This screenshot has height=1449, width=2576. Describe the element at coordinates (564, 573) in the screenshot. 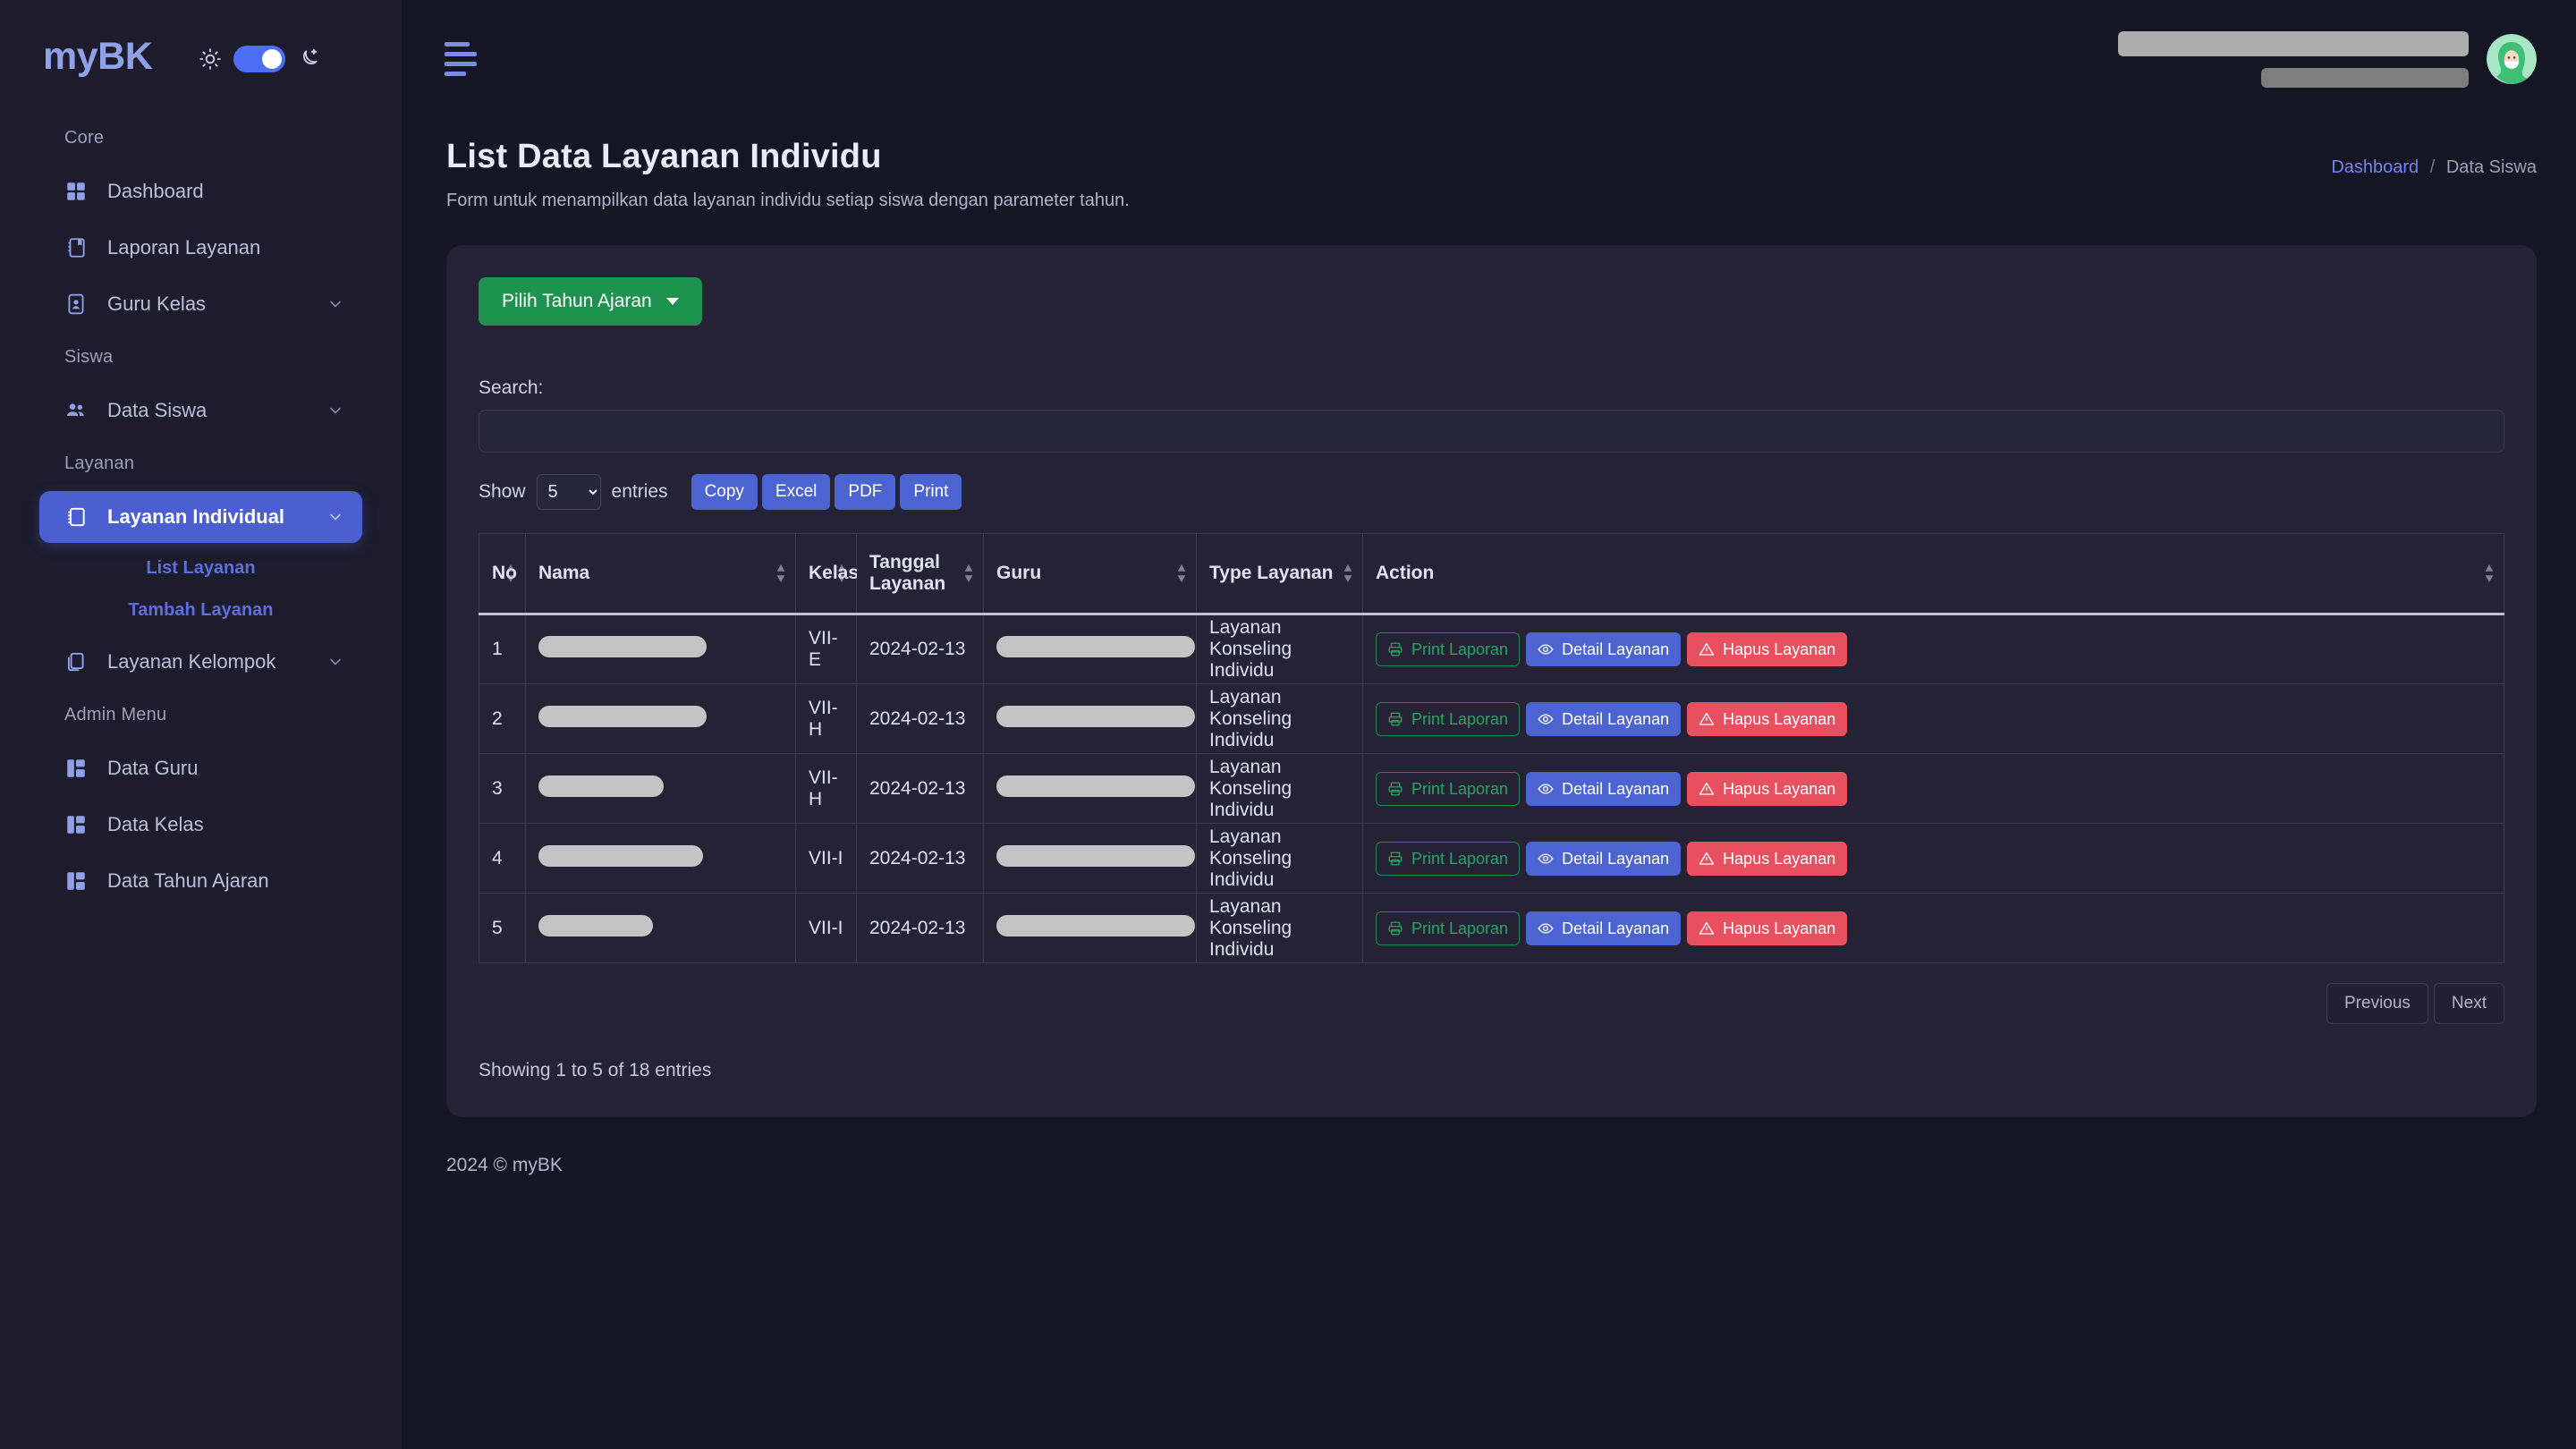

I see `column-label: Nama` at that location.